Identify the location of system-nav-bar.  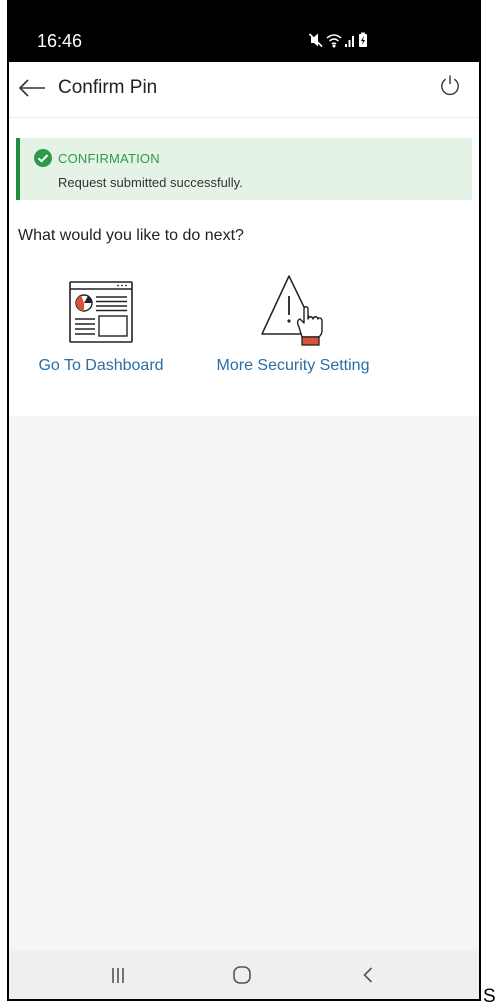
(244, 975).